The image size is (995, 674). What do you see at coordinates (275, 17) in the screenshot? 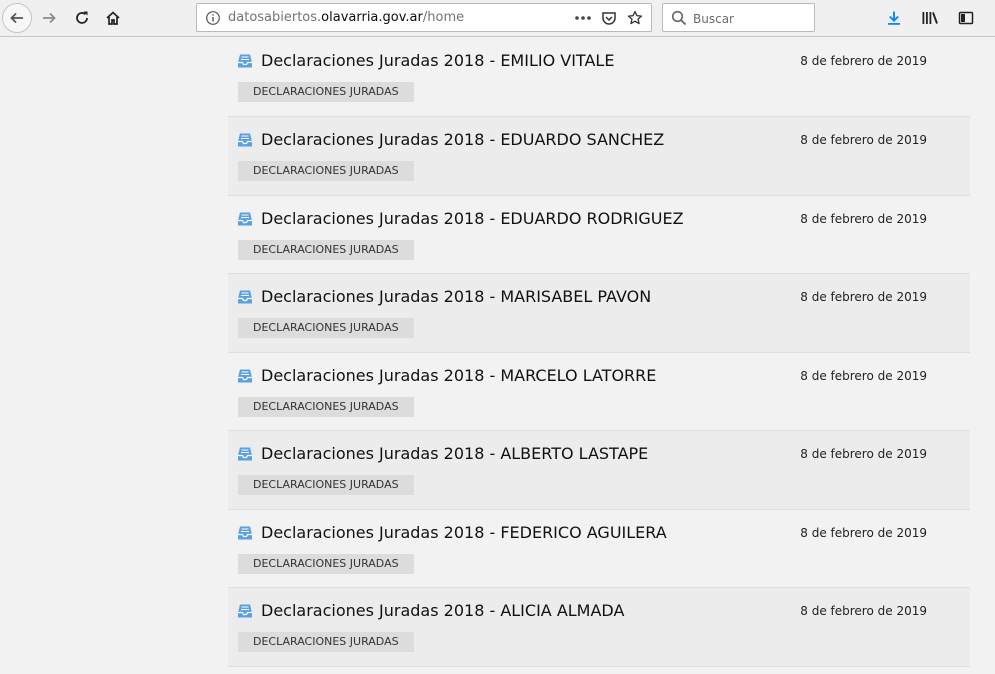
I see `url-prefix: datosabiertos.` at bounding box center [275, 17].